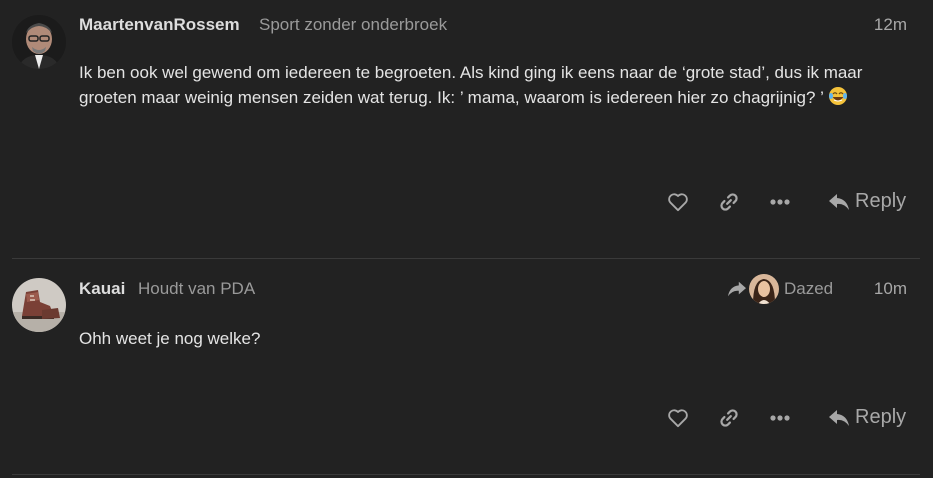 The width and height of the screenshot is (933, 478). I want to click on user-title: Sport zonder onderbroek, so click(353, 24).